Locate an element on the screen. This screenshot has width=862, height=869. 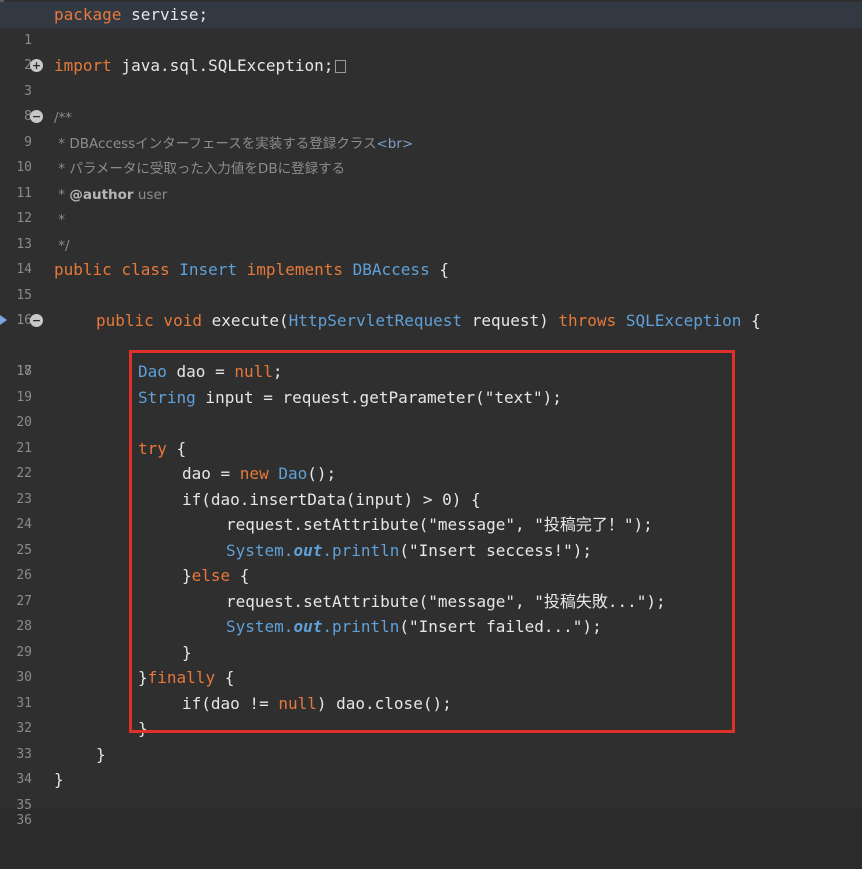
method-name: execute( is located at coordinates (245, 320).